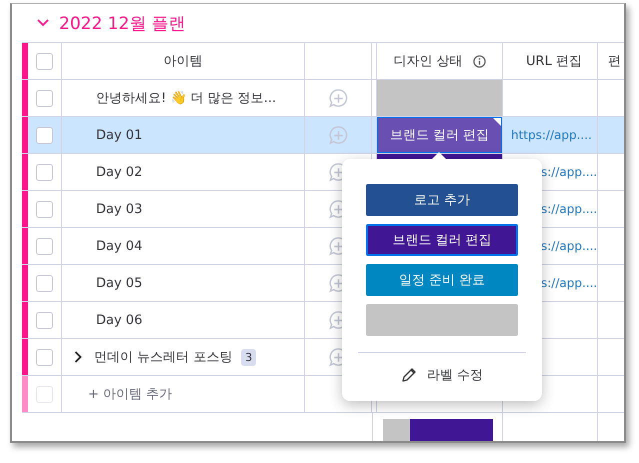 Image resolution: width=639 pixels, height=463 pixels. Describe the element at coordinates (102, 283) in the screenshot. I see `item-name: Day 05` at that location.